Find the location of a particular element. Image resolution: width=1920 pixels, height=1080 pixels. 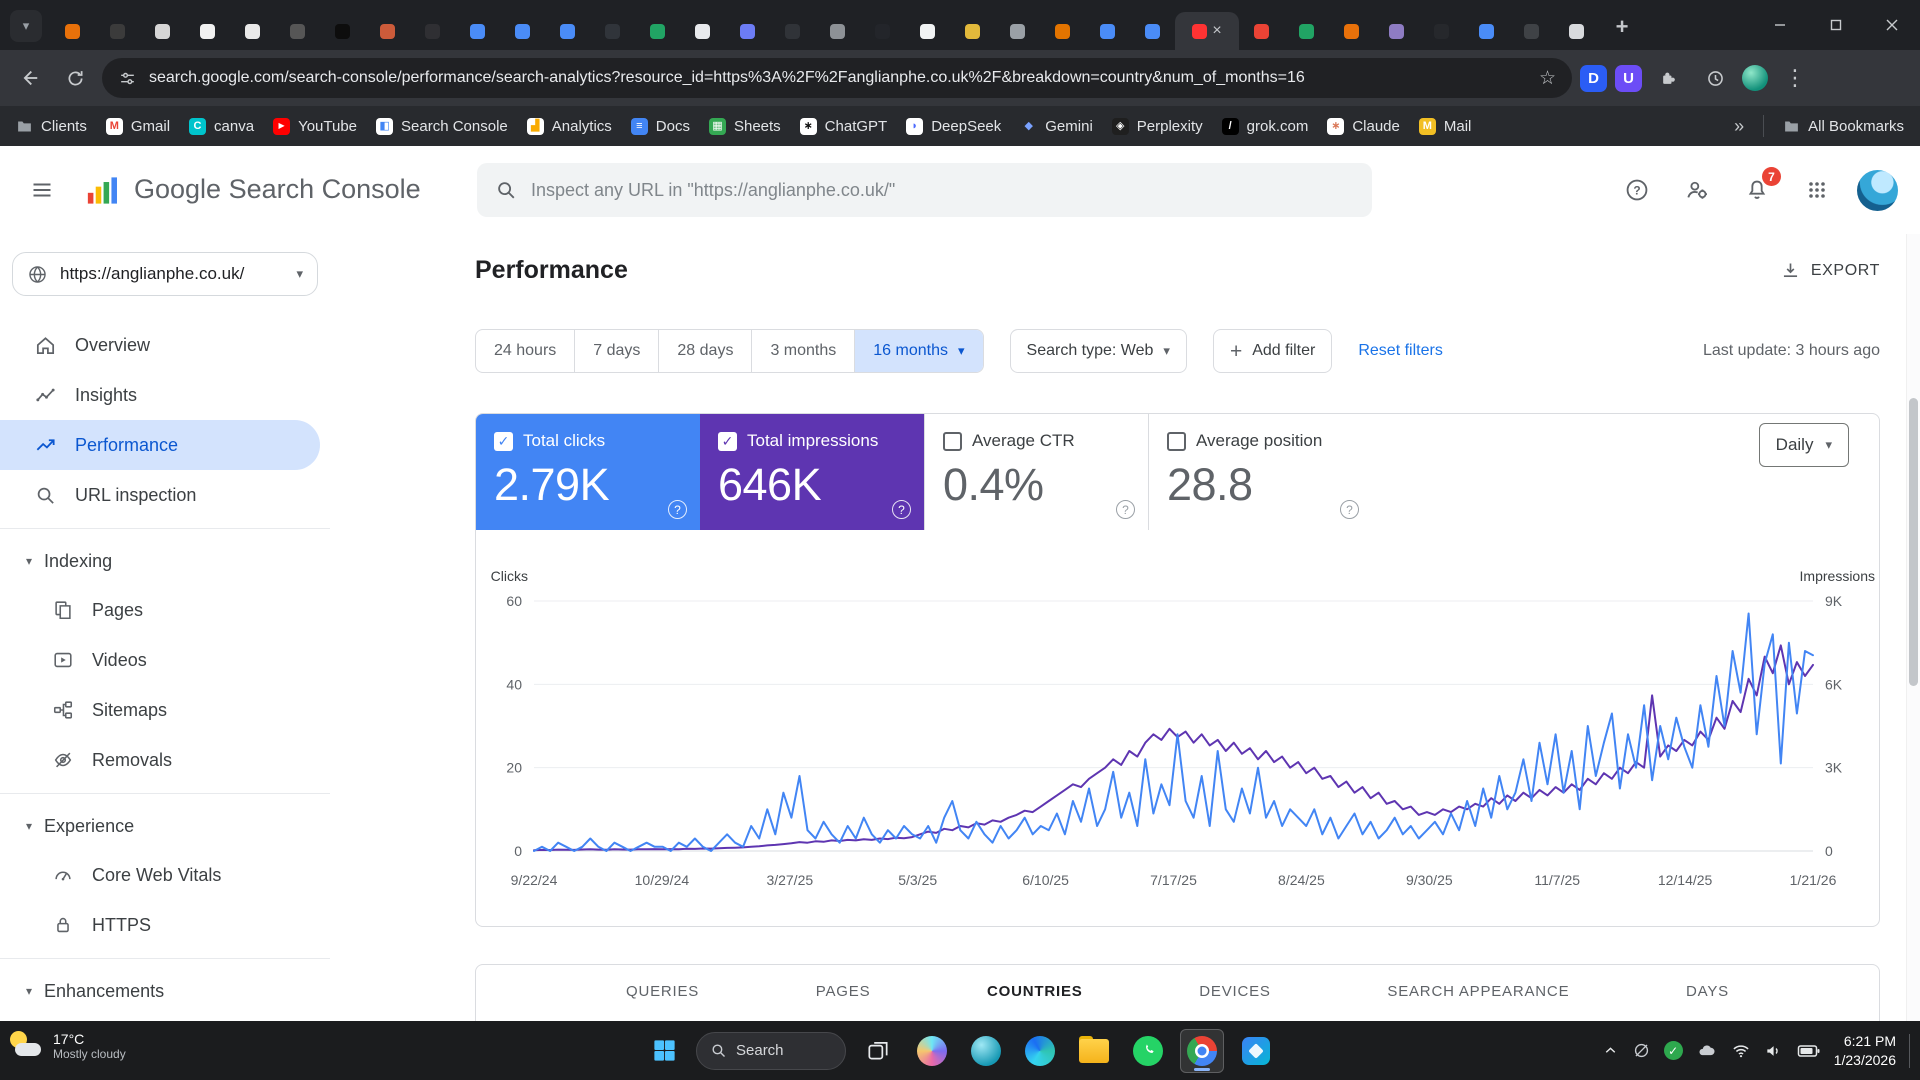

url-inspect-input is located at coordinates (942, 190).